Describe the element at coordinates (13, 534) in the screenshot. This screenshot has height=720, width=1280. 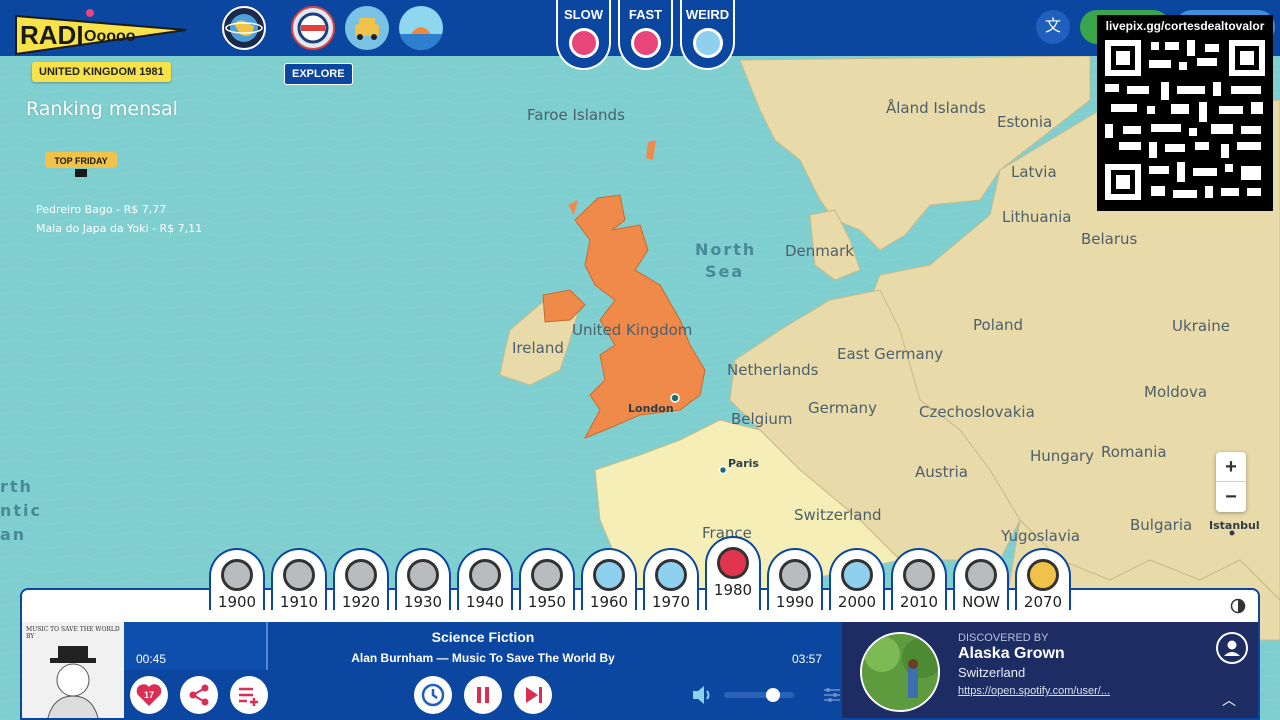
I see `label-atlantic-3: an` at that location.